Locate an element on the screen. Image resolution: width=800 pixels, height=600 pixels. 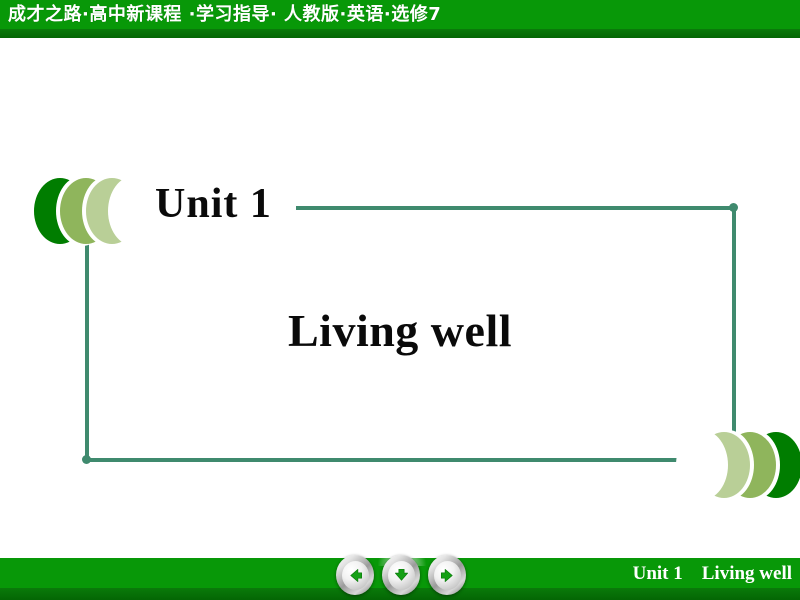
triple-crescent-right-icon is located at coordinates (738, 465).